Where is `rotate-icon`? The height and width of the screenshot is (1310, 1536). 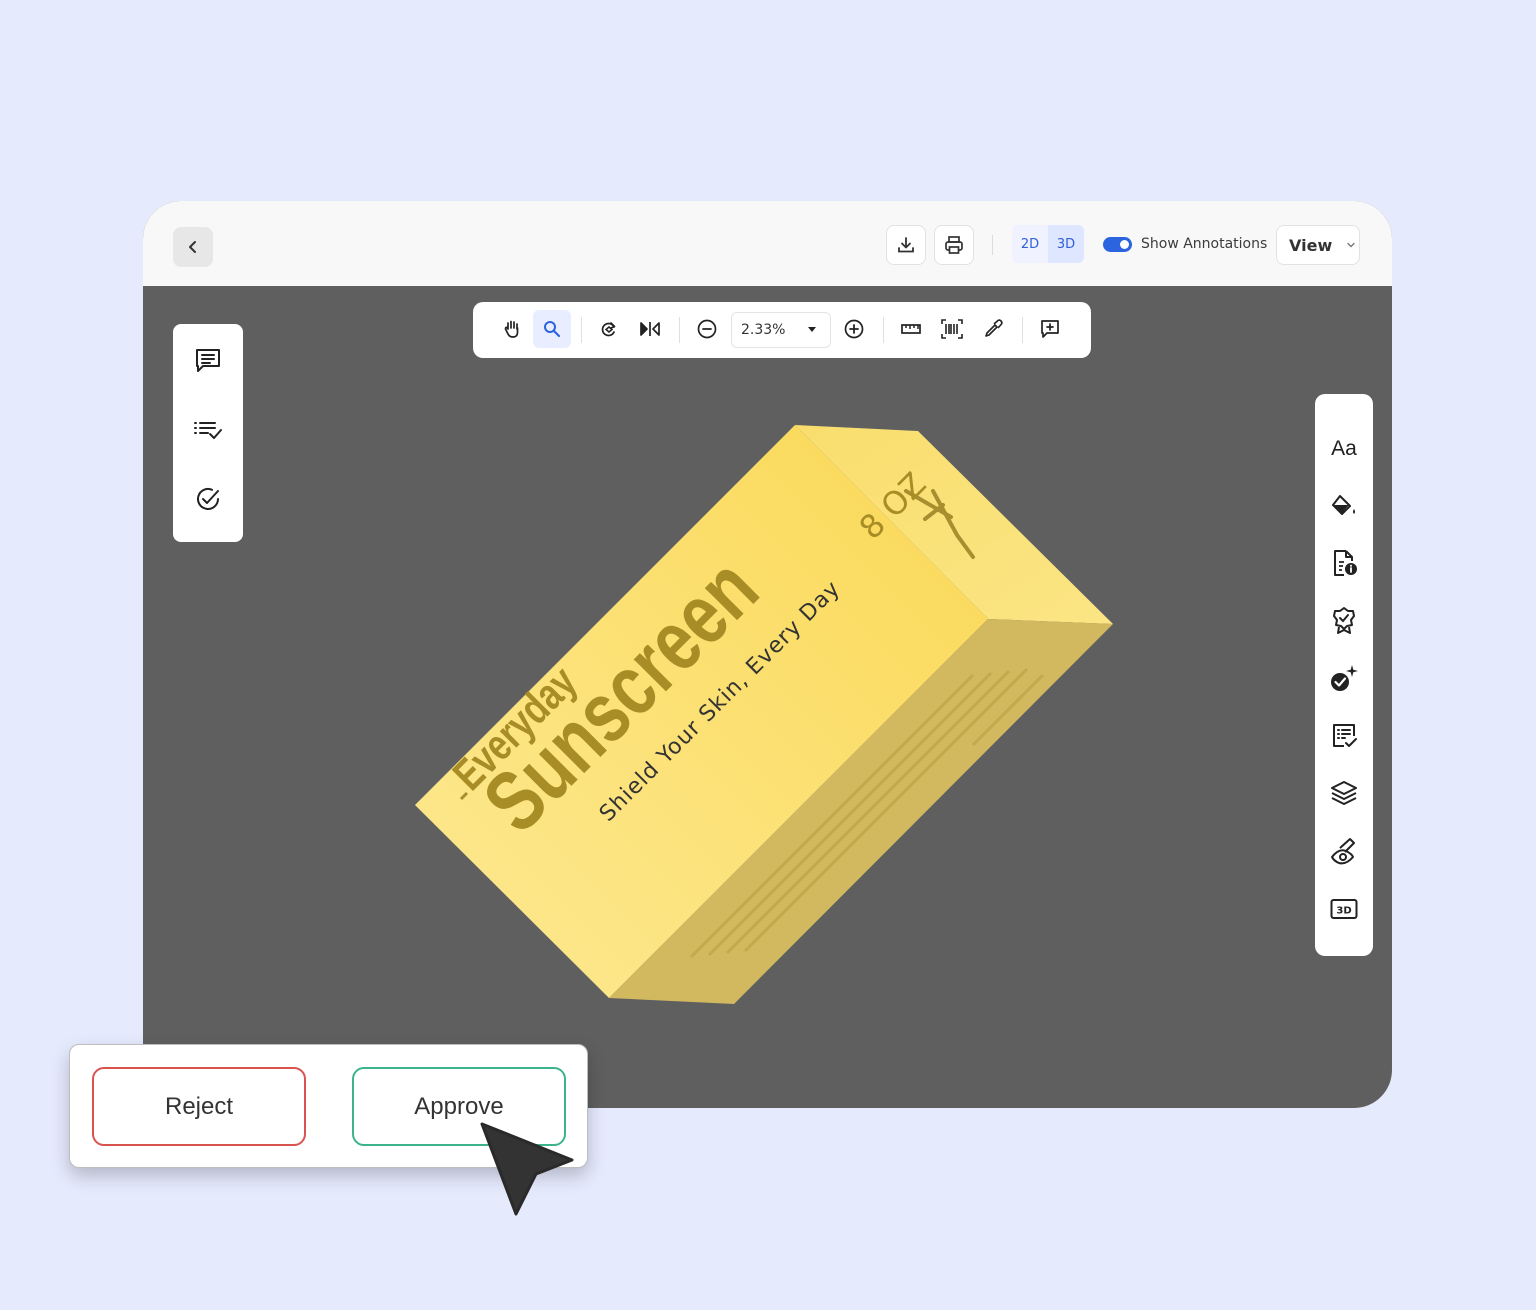
rotate-icon is located at coordinates (608, 329).